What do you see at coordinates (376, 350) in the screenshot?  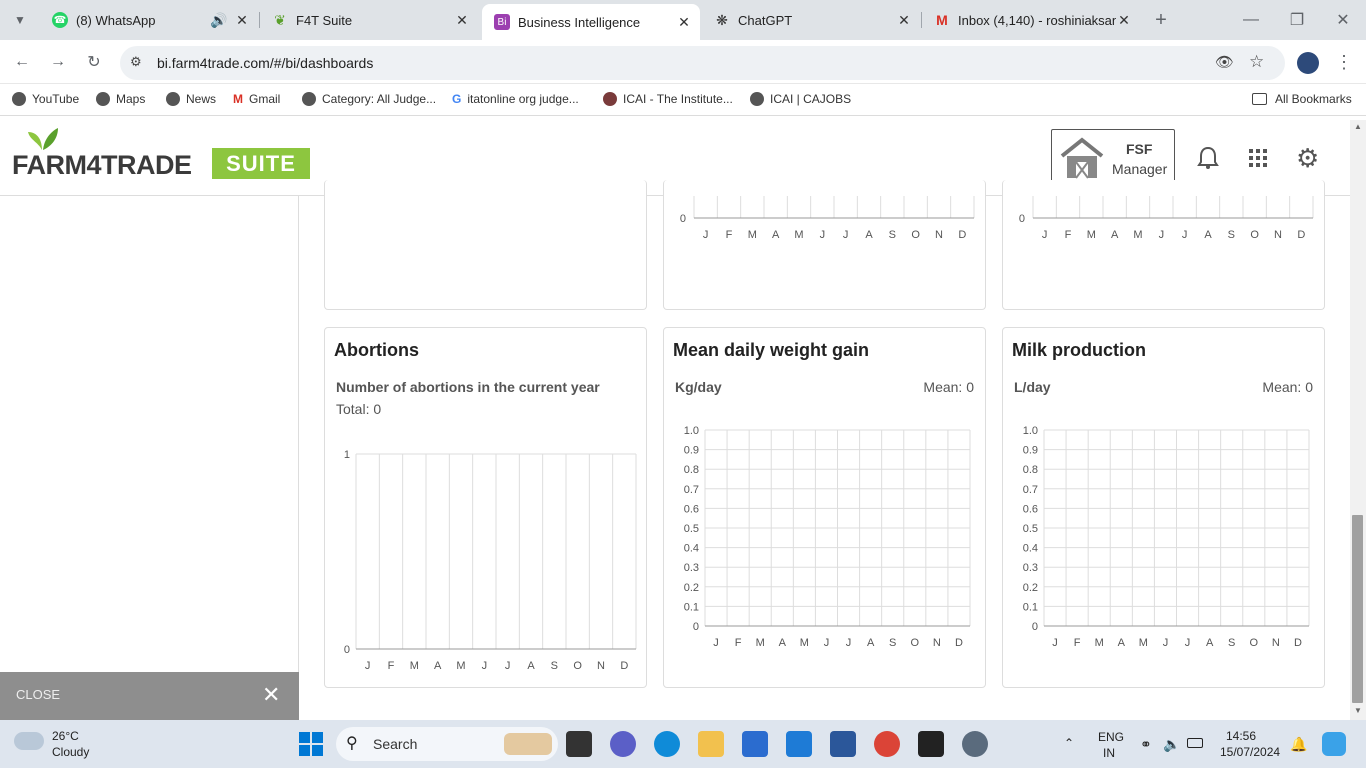 I see `abortions-title: Abortions` at bounding box center [376, 350].